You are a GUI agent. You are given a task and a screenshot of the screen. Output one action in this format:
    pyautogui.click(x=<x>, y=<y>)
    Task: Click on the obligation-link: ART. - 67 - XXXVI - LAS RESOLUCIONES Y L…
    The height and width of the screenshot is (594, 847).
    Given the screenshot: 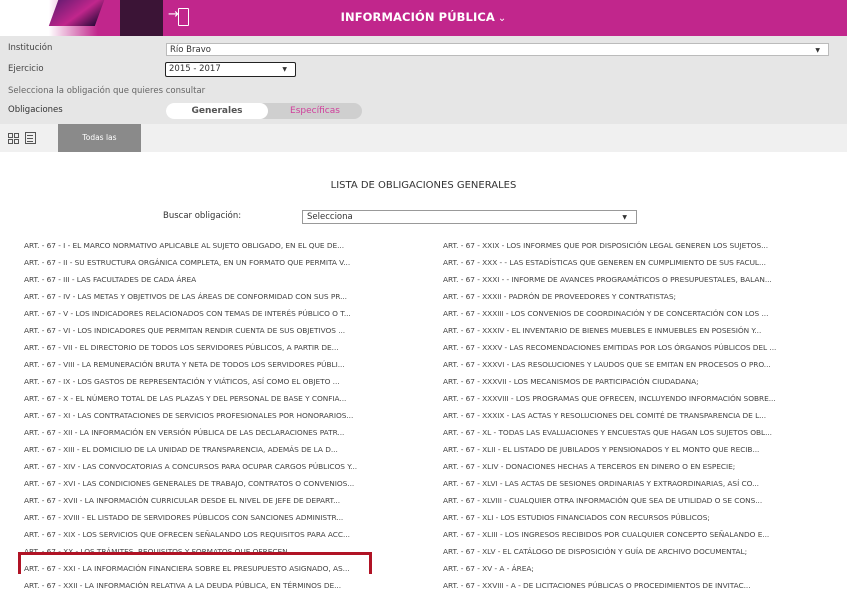 What is the action you would take?
    pyautogui.click(x=643, y=364)
    